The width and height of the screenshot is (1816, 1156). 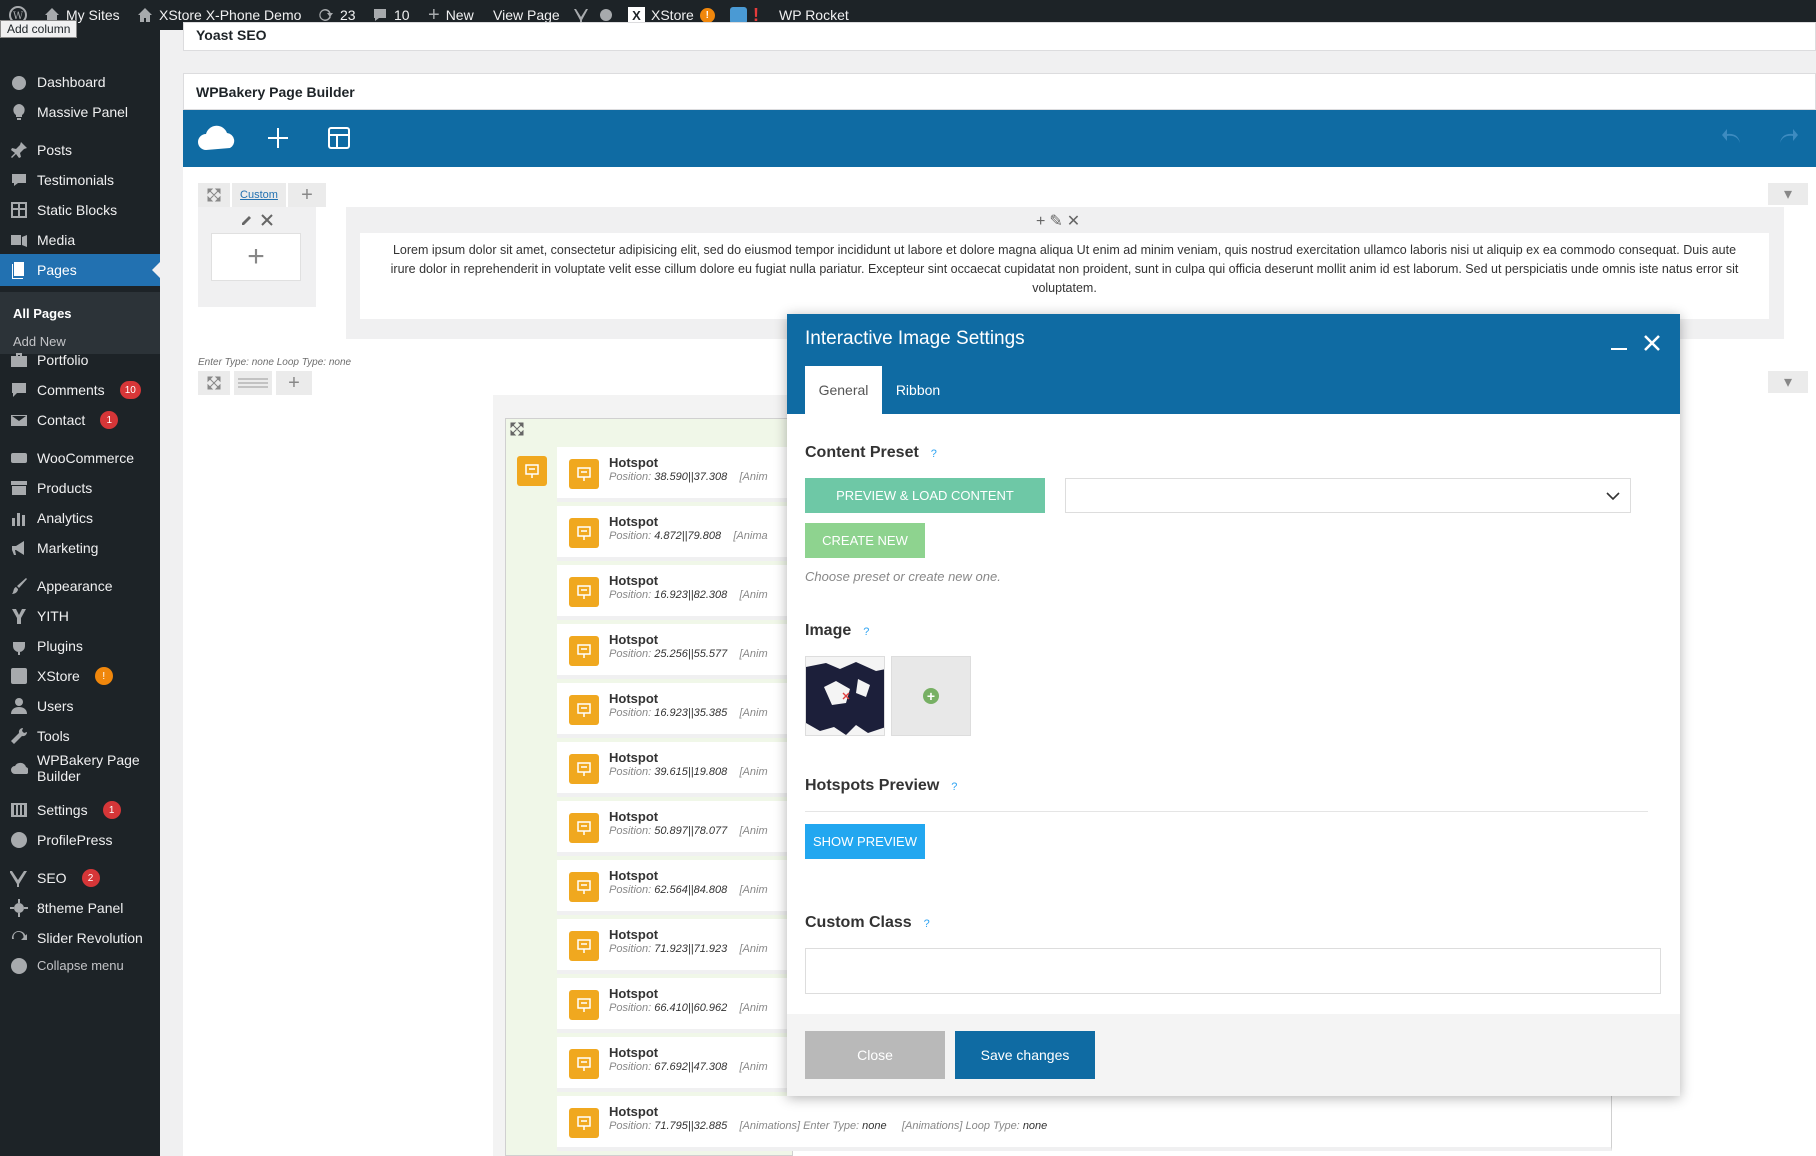 I want to click on yith-icon, so click(x=19, y=616).